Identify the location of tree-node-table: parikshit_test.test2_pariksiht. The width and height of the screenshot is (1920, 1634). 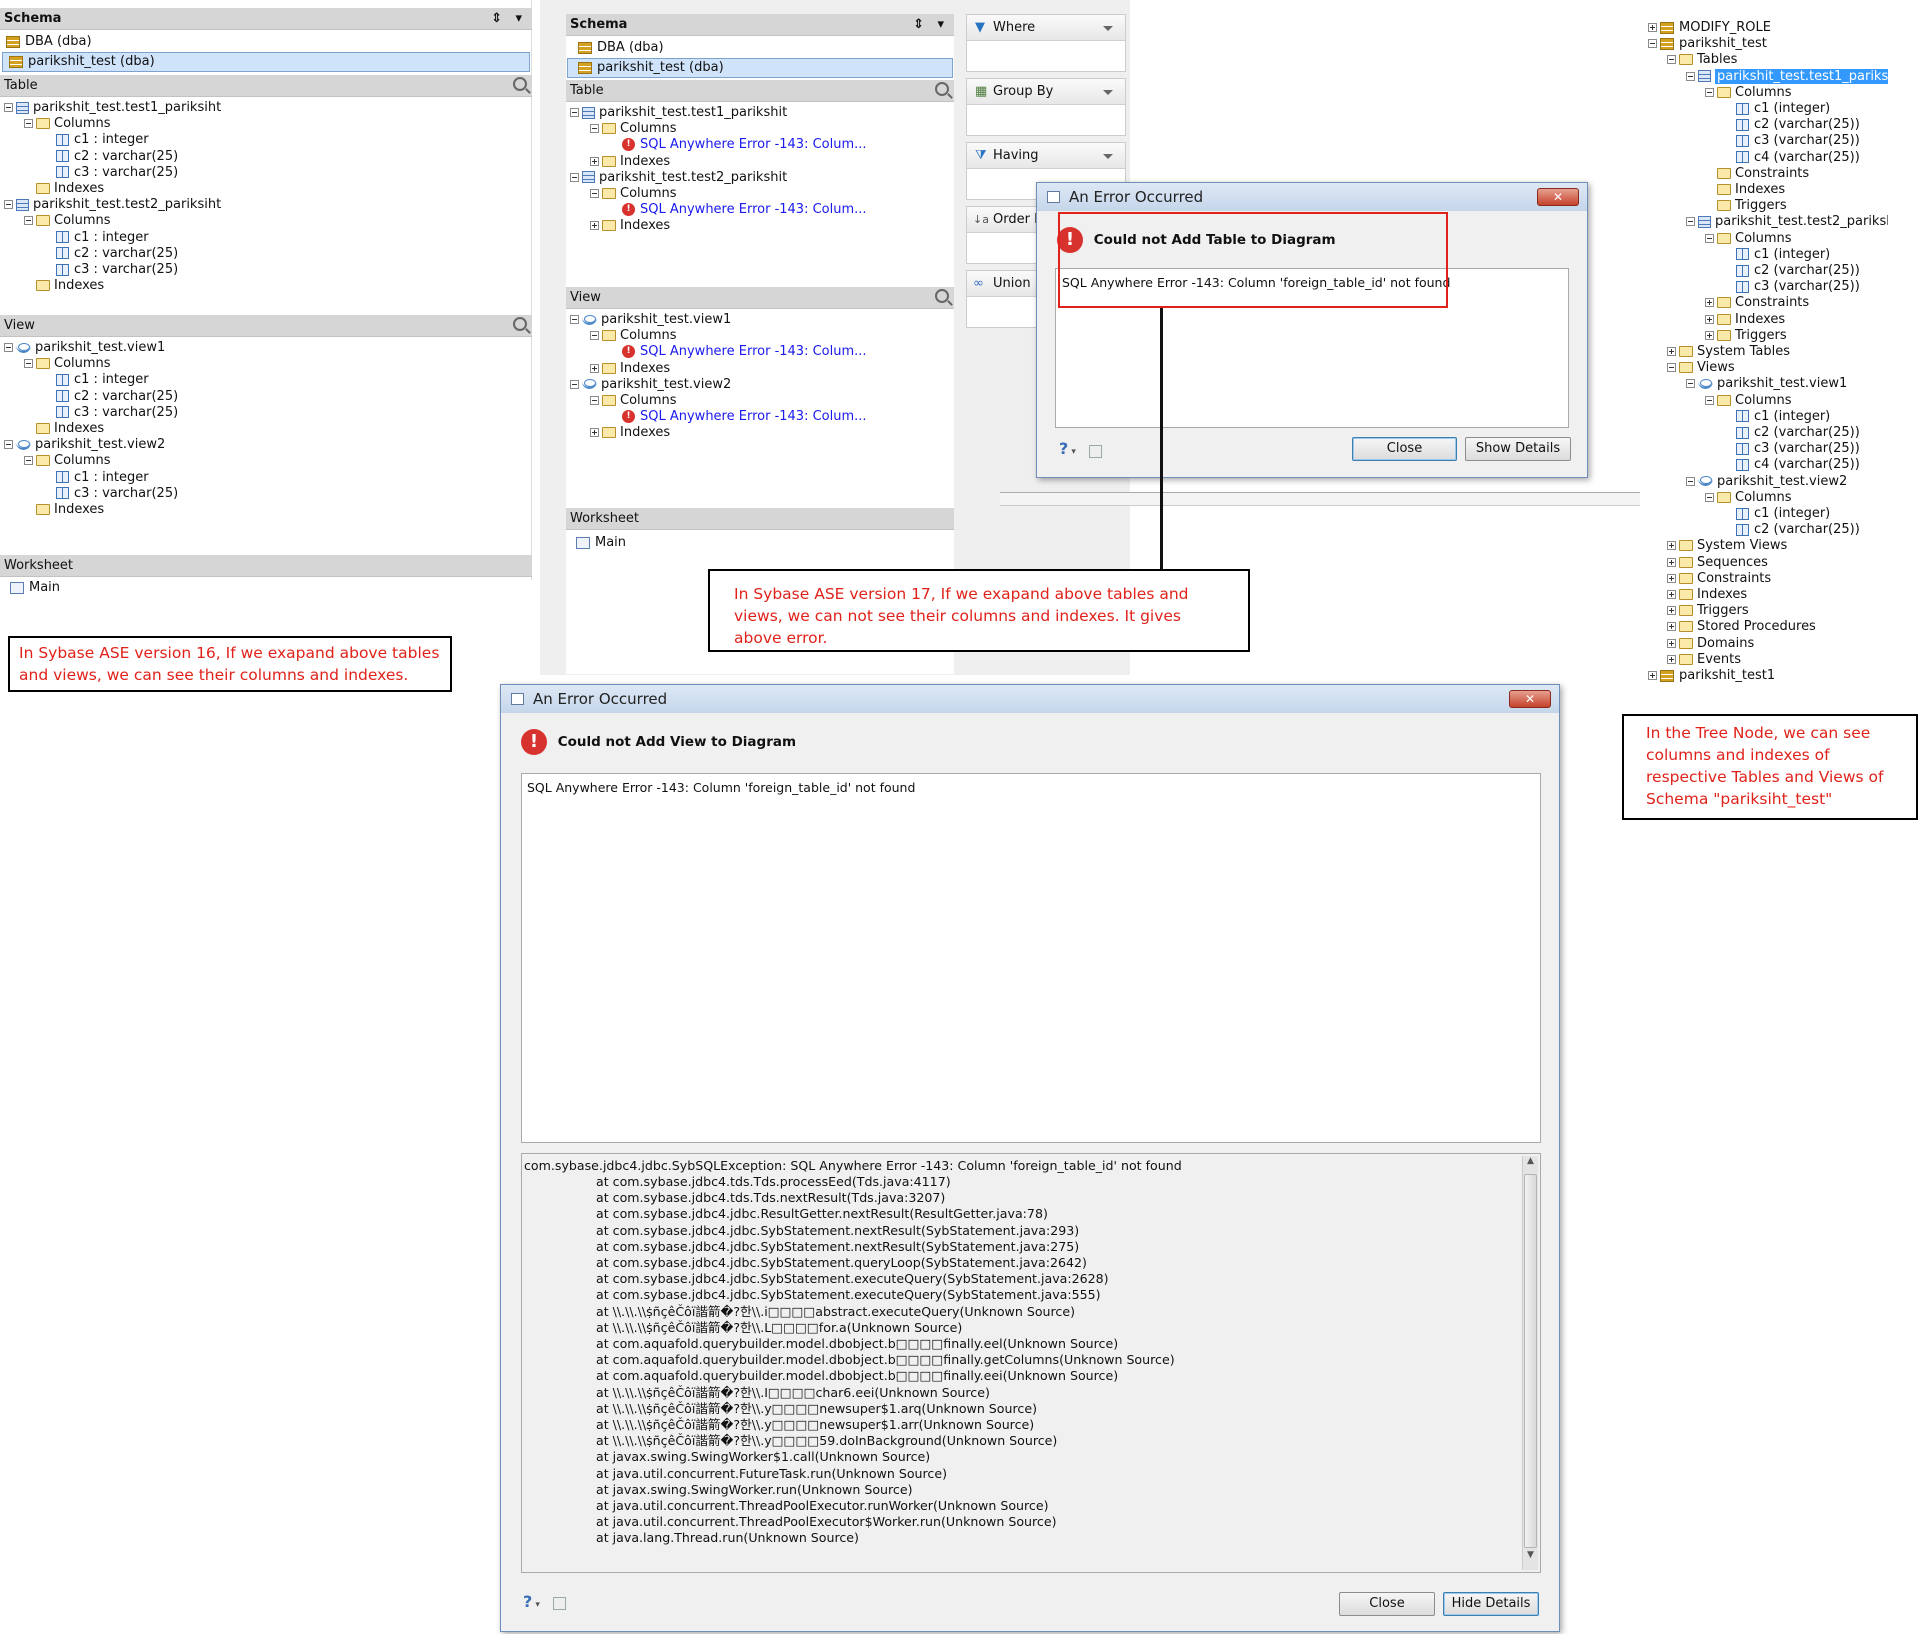
(112, 205).